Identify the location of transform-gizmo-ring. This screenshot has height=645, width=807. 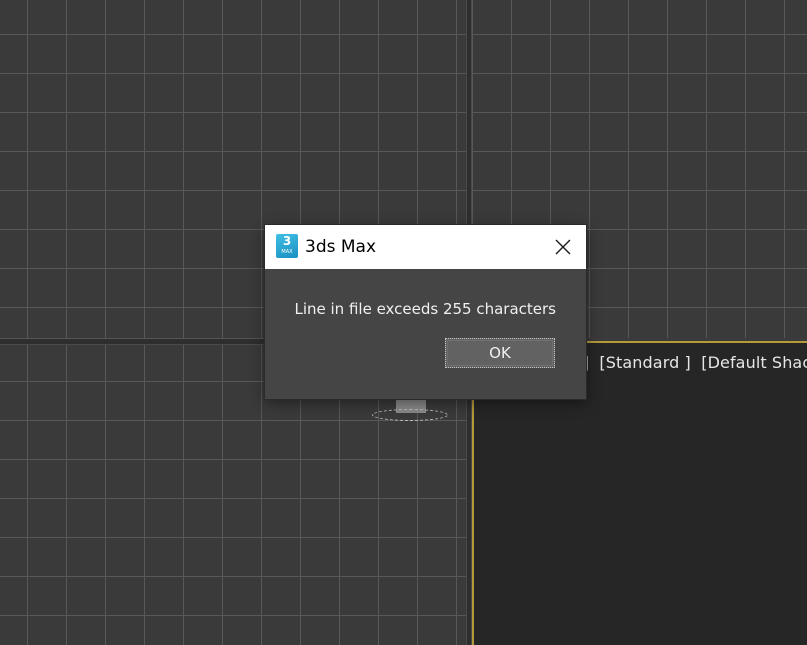
(410, 415).